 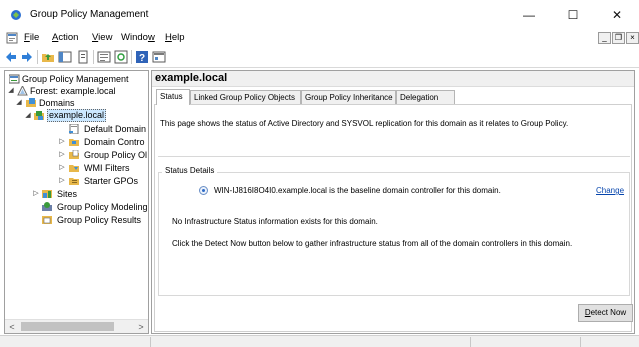 I want to click on scrollbar-thumb, so click(x=67, y=326).